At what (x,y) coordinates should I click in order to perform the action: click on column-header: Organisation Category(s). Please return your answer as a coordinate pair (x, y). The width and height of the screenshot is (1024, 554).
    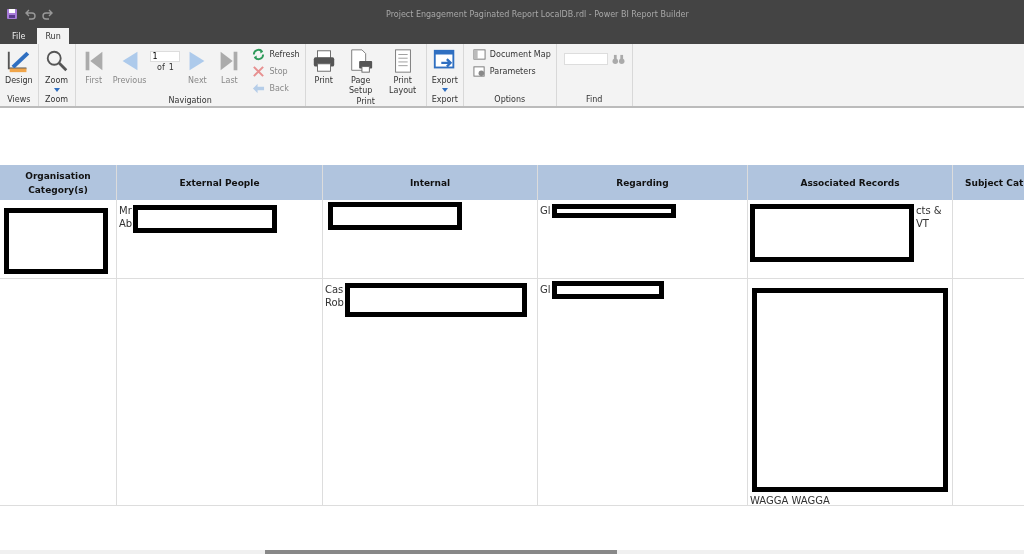
    Looking at the image, I should click on (58, 182).